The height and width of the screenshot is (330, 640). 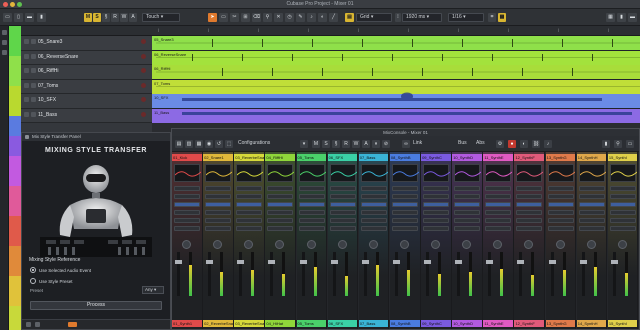 I want to click on zone-icon: ▬, so click(x=632, y=17).